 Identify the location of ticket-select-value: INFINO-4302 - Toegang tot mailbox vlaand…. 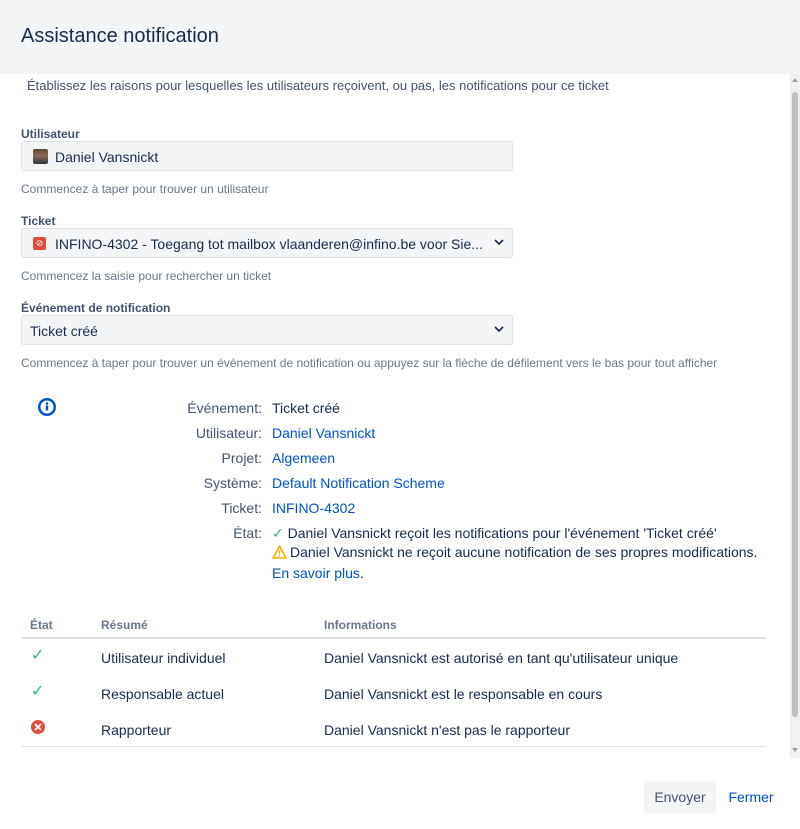
(269, 244).